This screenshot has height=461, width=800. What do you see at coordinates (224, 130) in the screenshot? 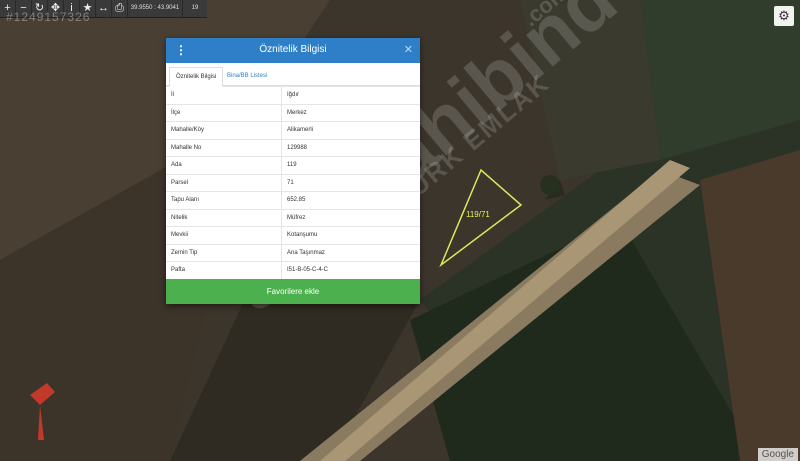
I see `attribute-key: Mahalle/Köy` at bounding box center [224, 130].